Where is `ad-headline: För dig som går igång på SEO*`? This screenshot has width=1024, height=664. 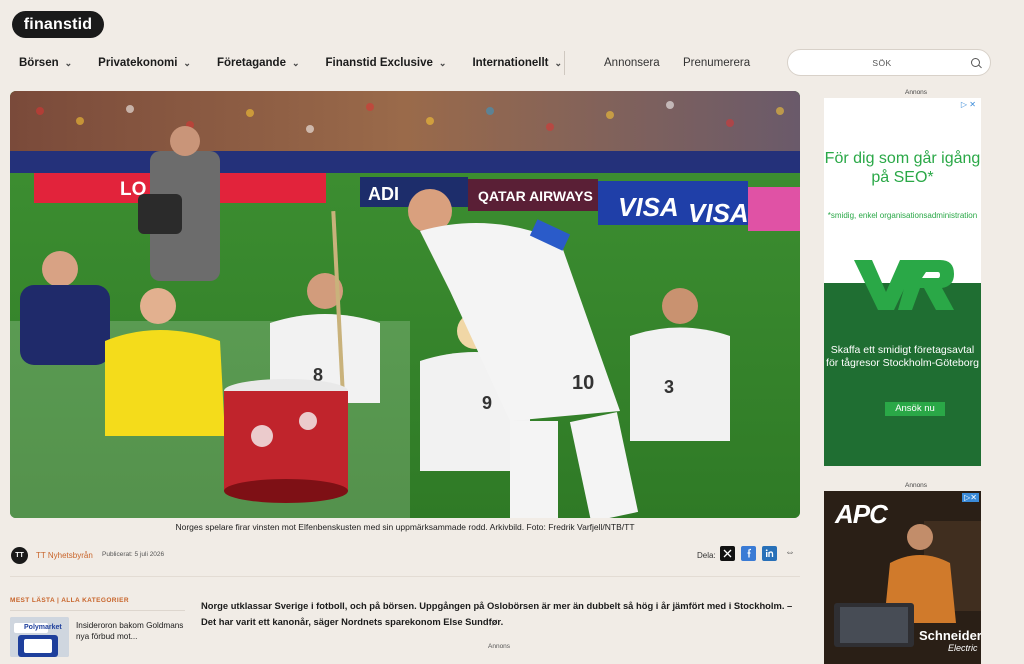 ad-headline: För dig som går igång på SEO* is located at coordinates (902, 168).